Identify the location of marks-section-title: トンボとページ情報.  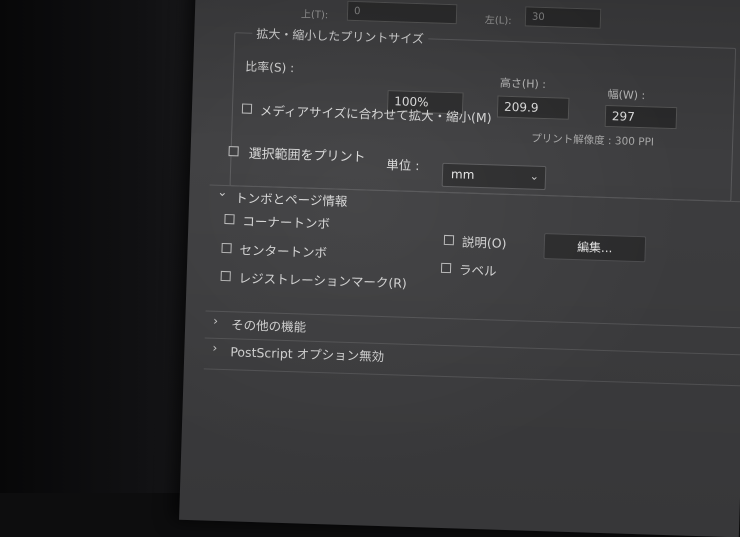
(291, 198).